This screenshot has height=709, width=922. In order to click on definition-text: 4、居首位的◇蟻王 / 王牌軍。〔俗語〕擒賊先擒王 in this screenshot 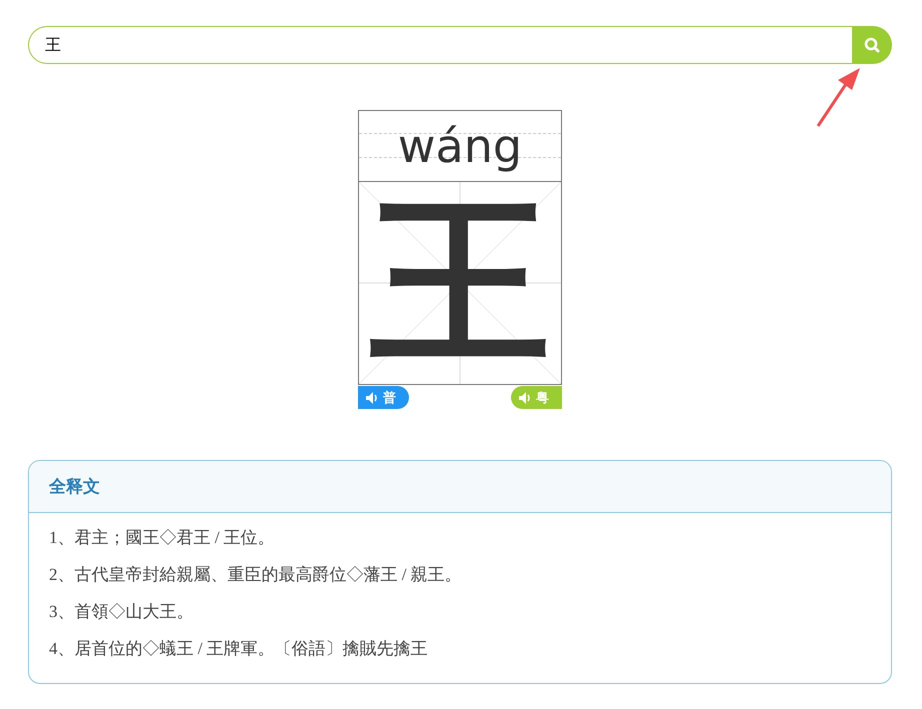, I will do `click(239, 649)`.